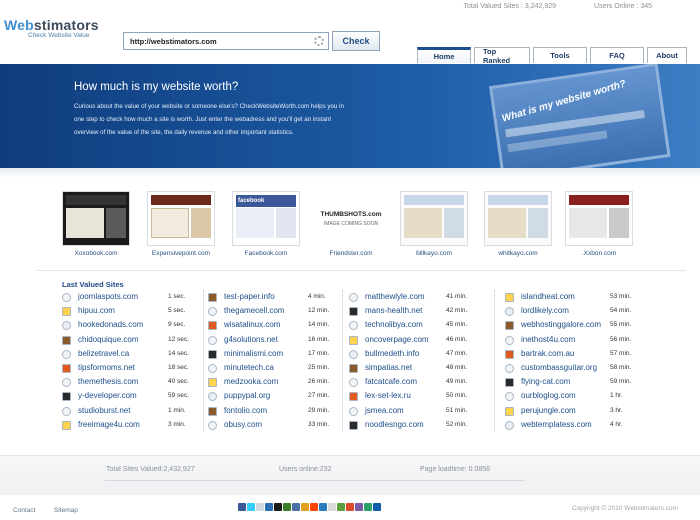 The image size is (700, 520). Describe the element at coordinates (251, 507) in the screenshot. I see `twitter-icon` at that location.